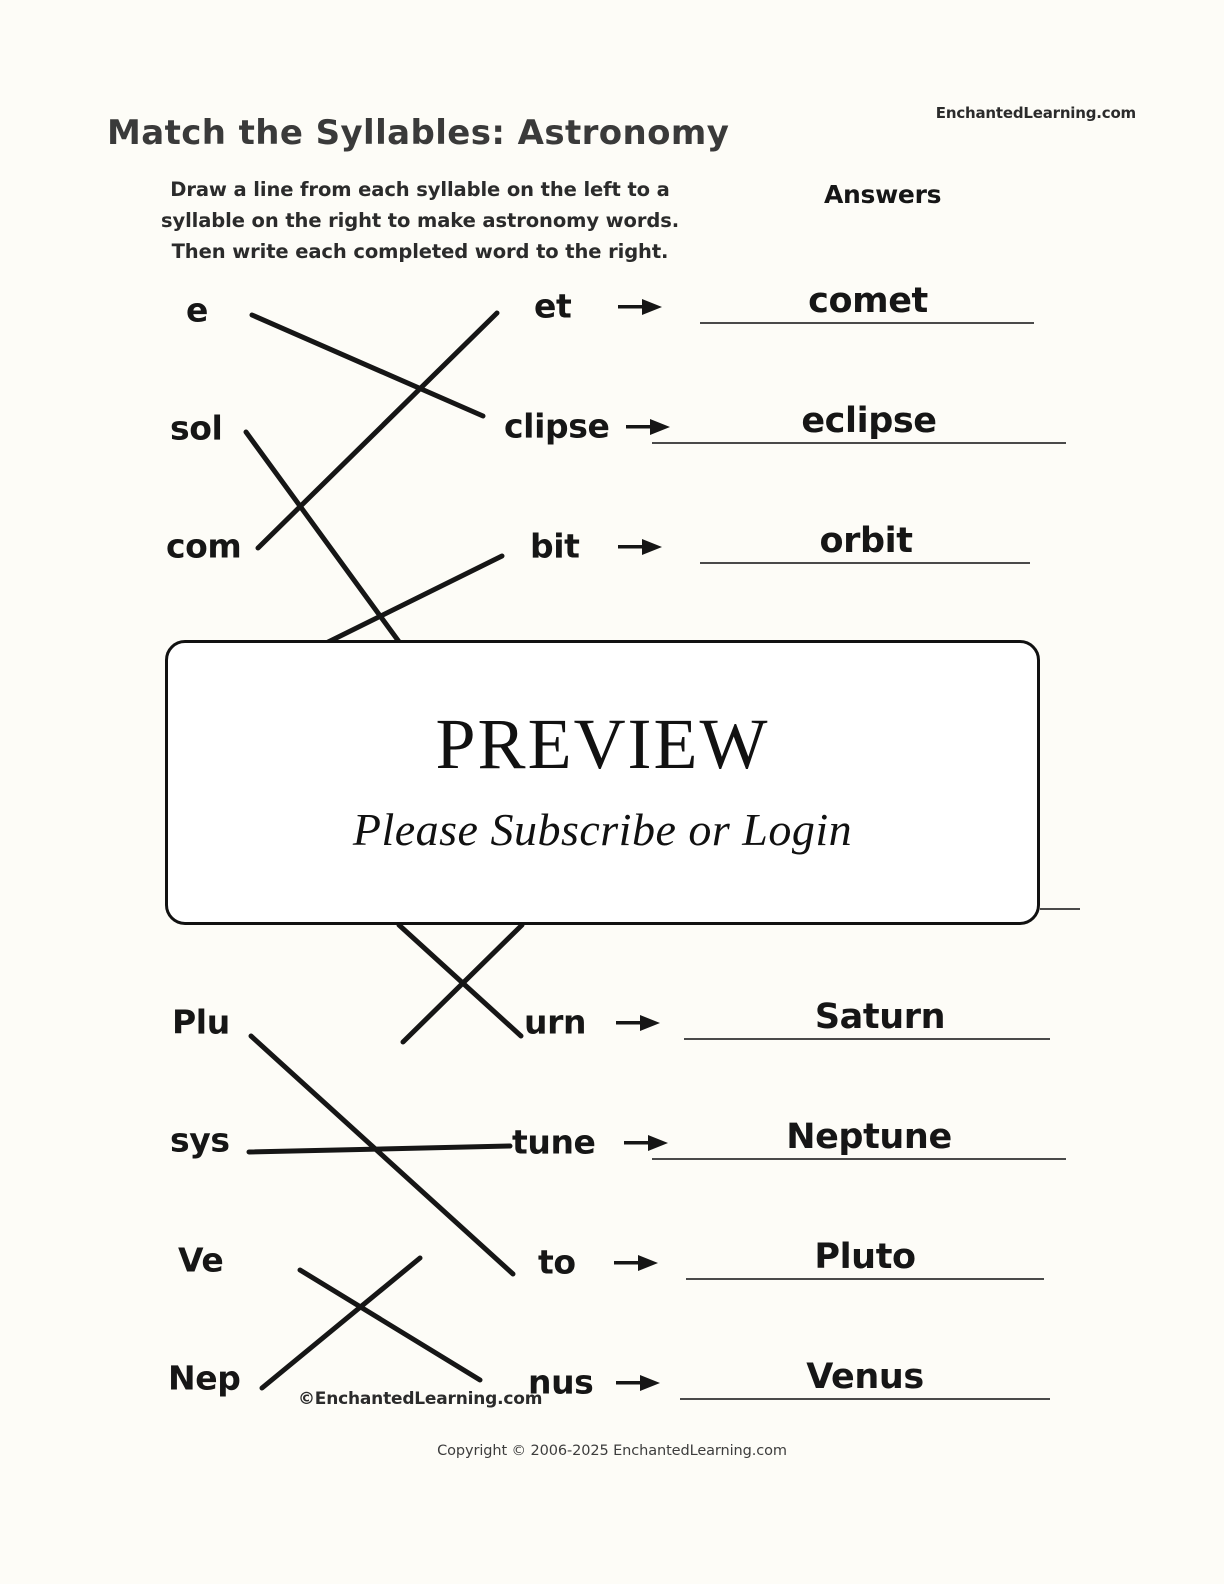 The height and width of the screenshot is (1584, 1224). Describe the element at coordinates (869, 1137) in the screenshot. I see `answer-word-5: Neptune` at that location.